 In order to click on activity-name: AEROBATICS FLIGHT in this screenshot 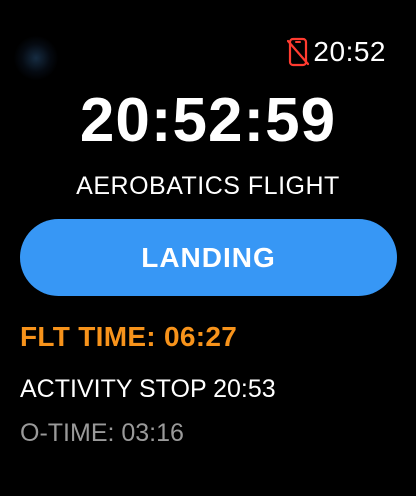, I will do `click(208, 186)`.